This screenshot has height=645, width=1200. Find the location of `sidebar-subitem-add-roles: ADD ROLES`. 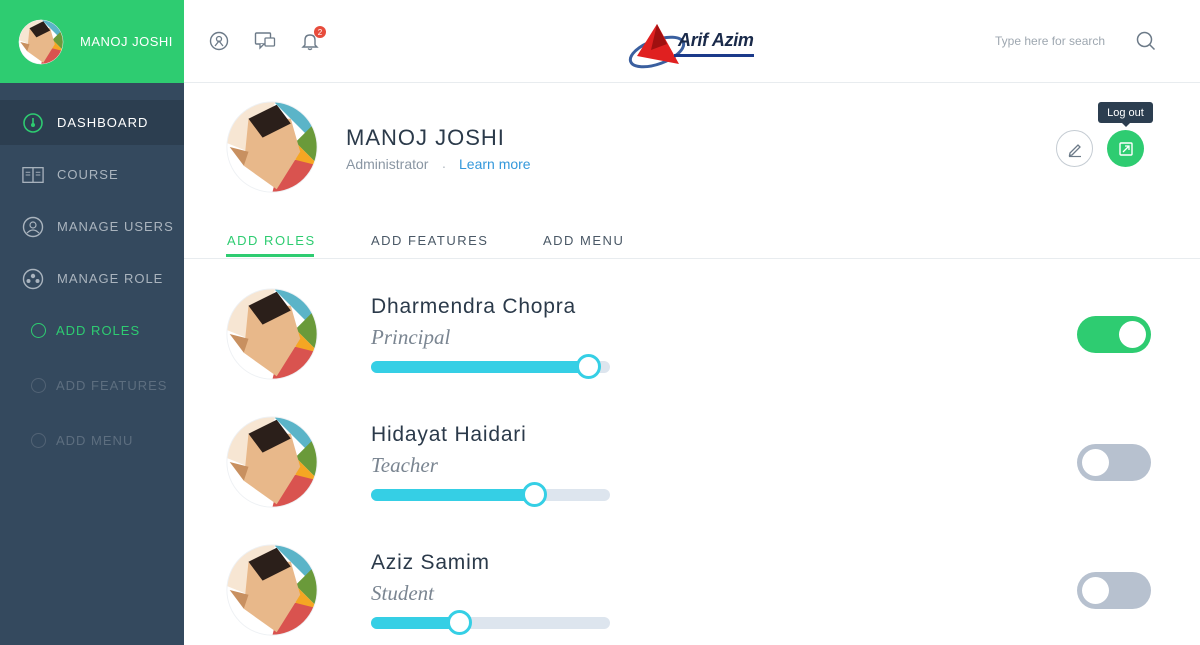

sidebar-subitem-add-roles: ADD ROLES is located at coordinates (92, 330).